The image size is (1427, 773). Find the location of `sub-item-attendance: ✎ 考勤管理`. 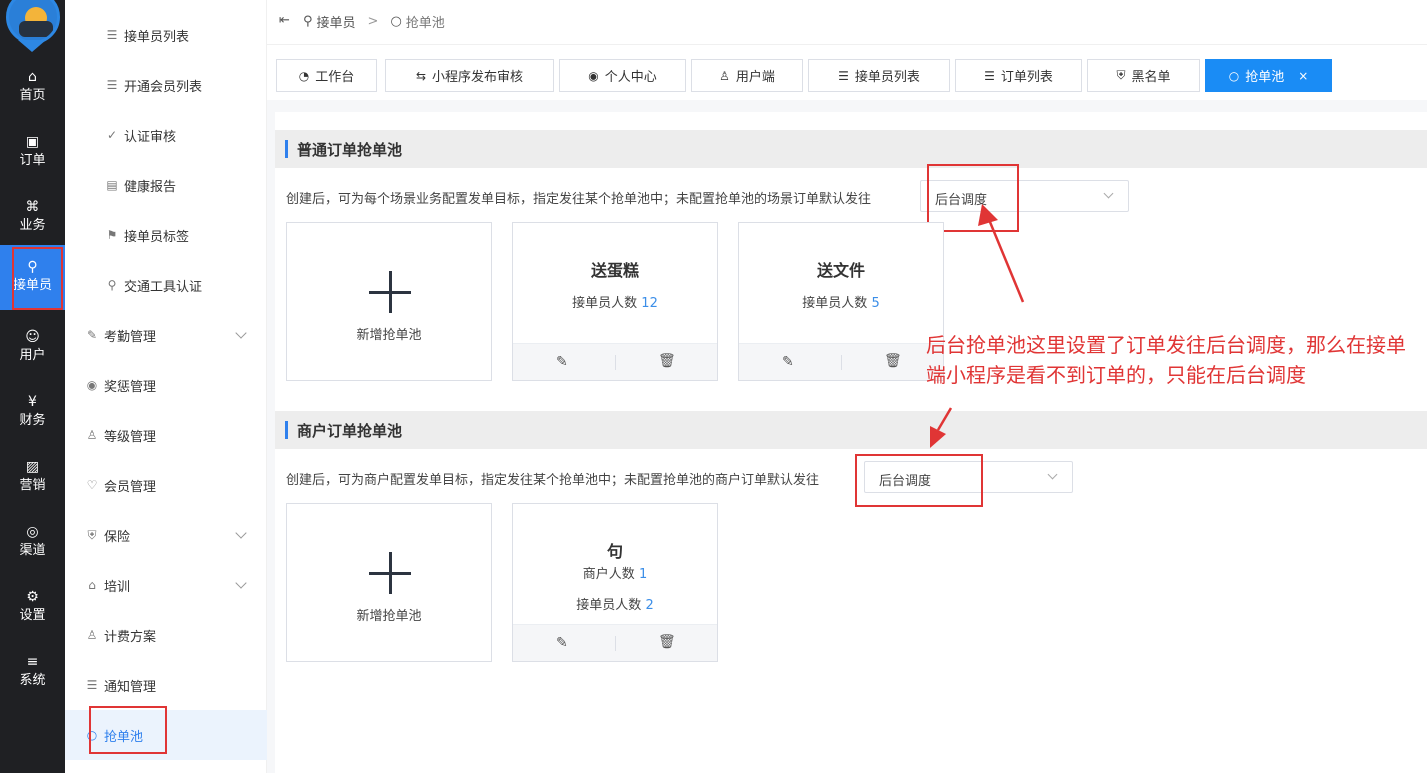

sub-item-attendance: ✎ 考勤管理 is located at coordinates (166, 335).